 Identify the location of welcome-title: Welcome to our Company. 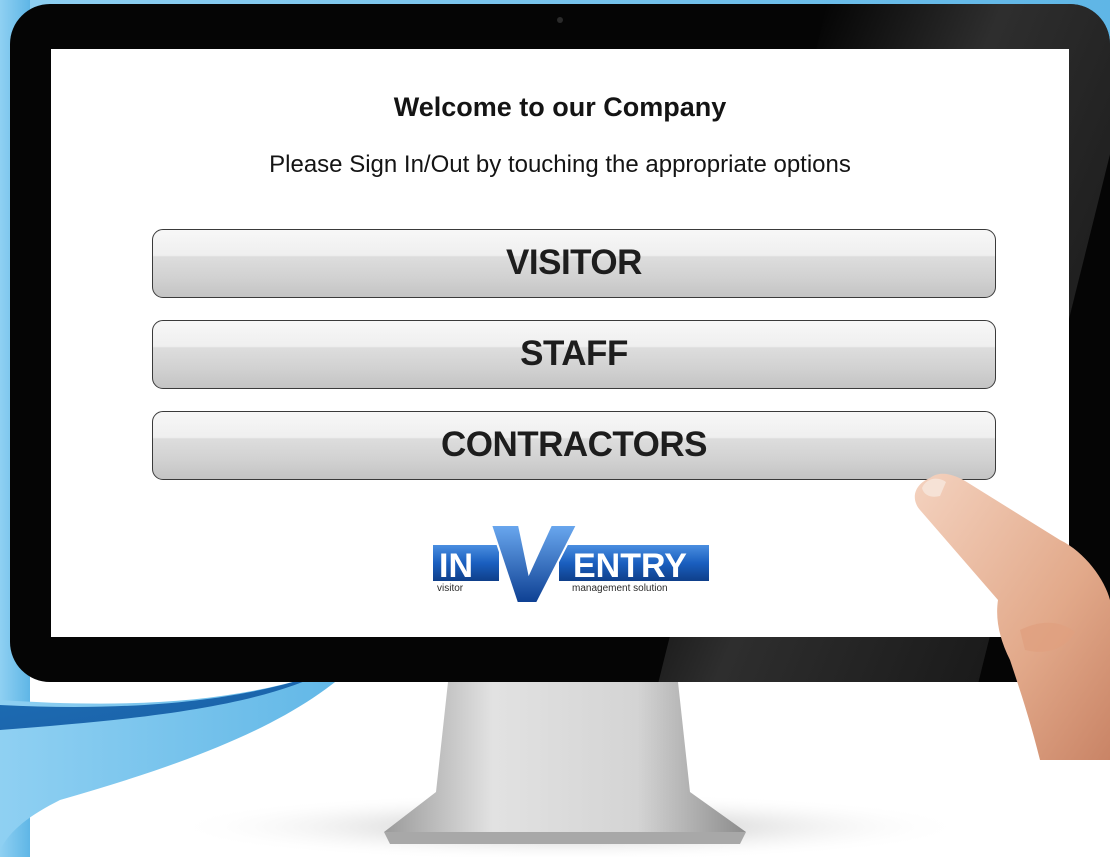
(560, 107).